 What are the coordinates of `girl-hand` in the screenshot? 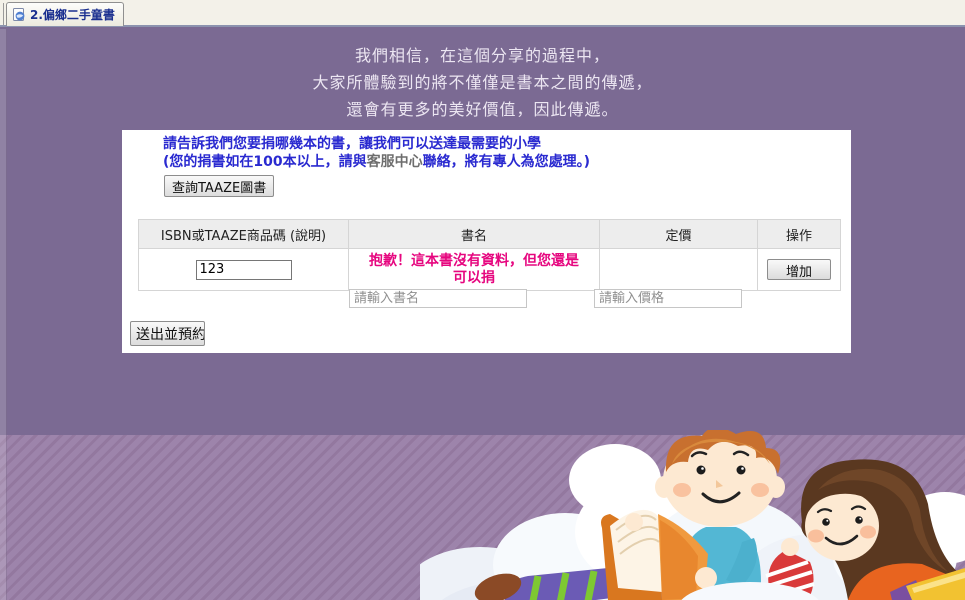 It's located at (790, 547).